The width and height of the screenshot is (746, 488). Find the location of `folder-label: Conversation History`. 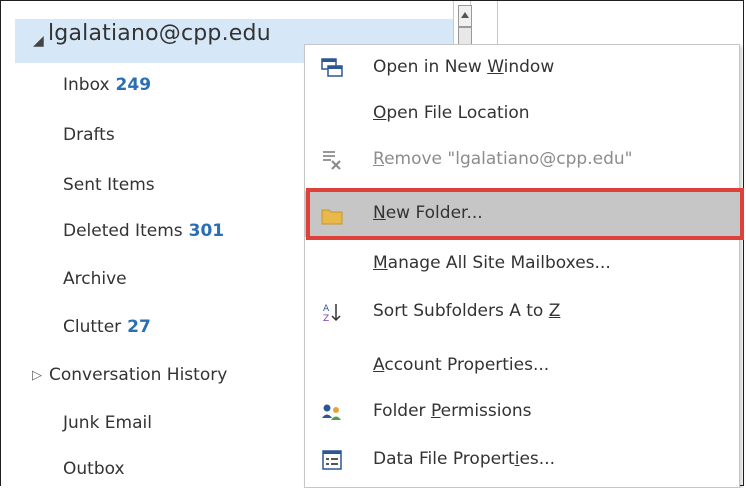

folder-label: Conversation History is located at coordinates (138, 375).